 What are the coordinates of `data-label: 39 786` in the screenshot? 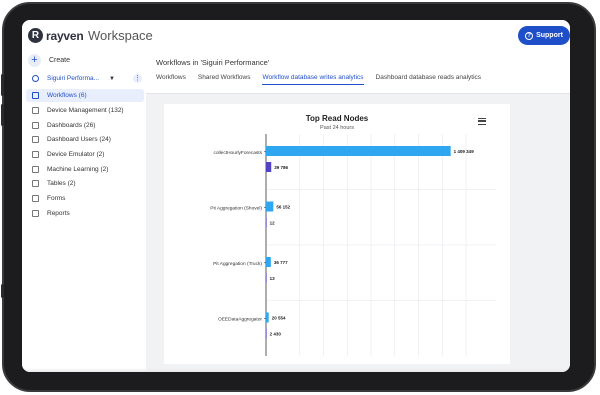 It's located at (281, 167).